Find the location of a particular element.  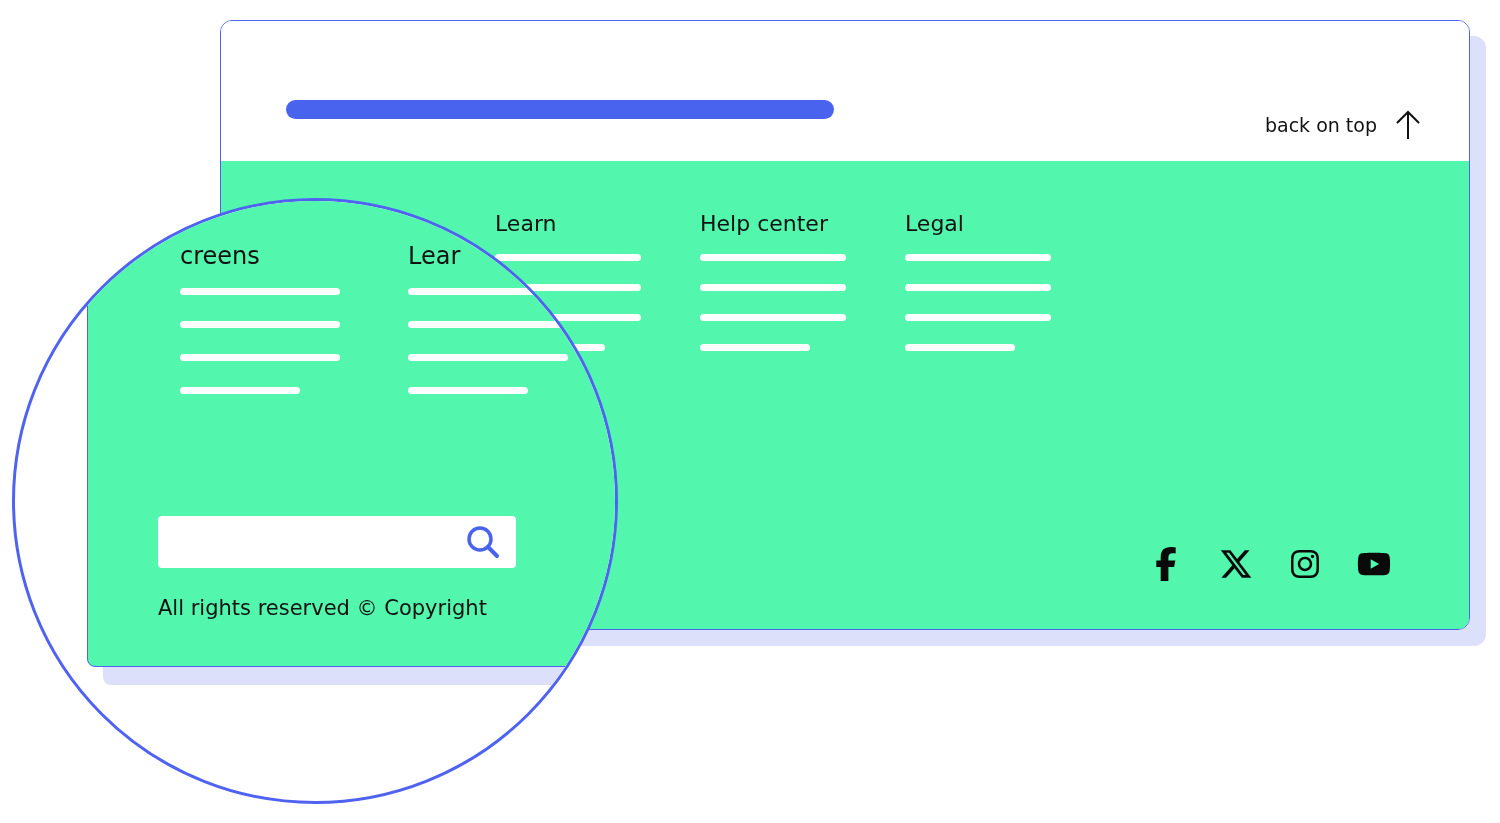

instagram-icon is located at coordinates (1305, 564).